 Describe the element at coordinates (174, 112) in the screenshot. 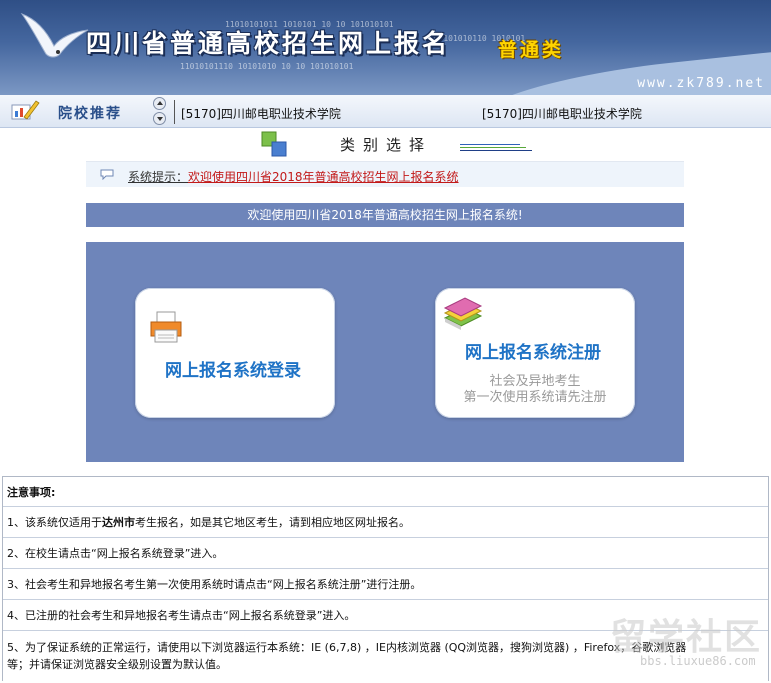

I see `divider` at that location.